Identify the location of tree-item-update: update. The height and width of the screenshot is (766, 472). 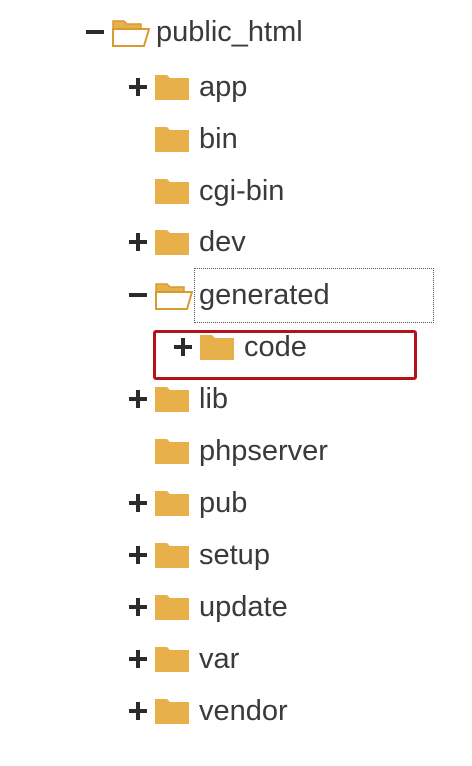
(207, 607).